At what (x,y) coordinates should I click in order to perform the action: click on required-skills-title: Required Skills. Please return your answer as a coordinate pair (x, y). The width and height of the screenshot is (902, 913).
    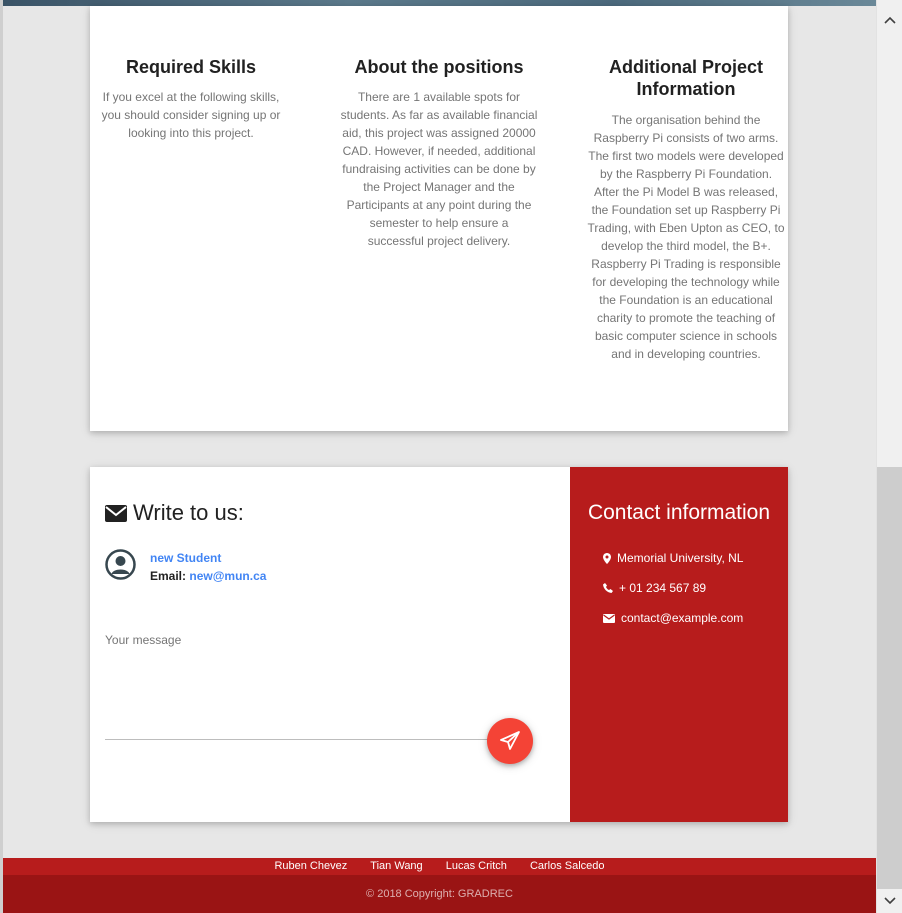
    Looking at the image, I should click on (191, 67).